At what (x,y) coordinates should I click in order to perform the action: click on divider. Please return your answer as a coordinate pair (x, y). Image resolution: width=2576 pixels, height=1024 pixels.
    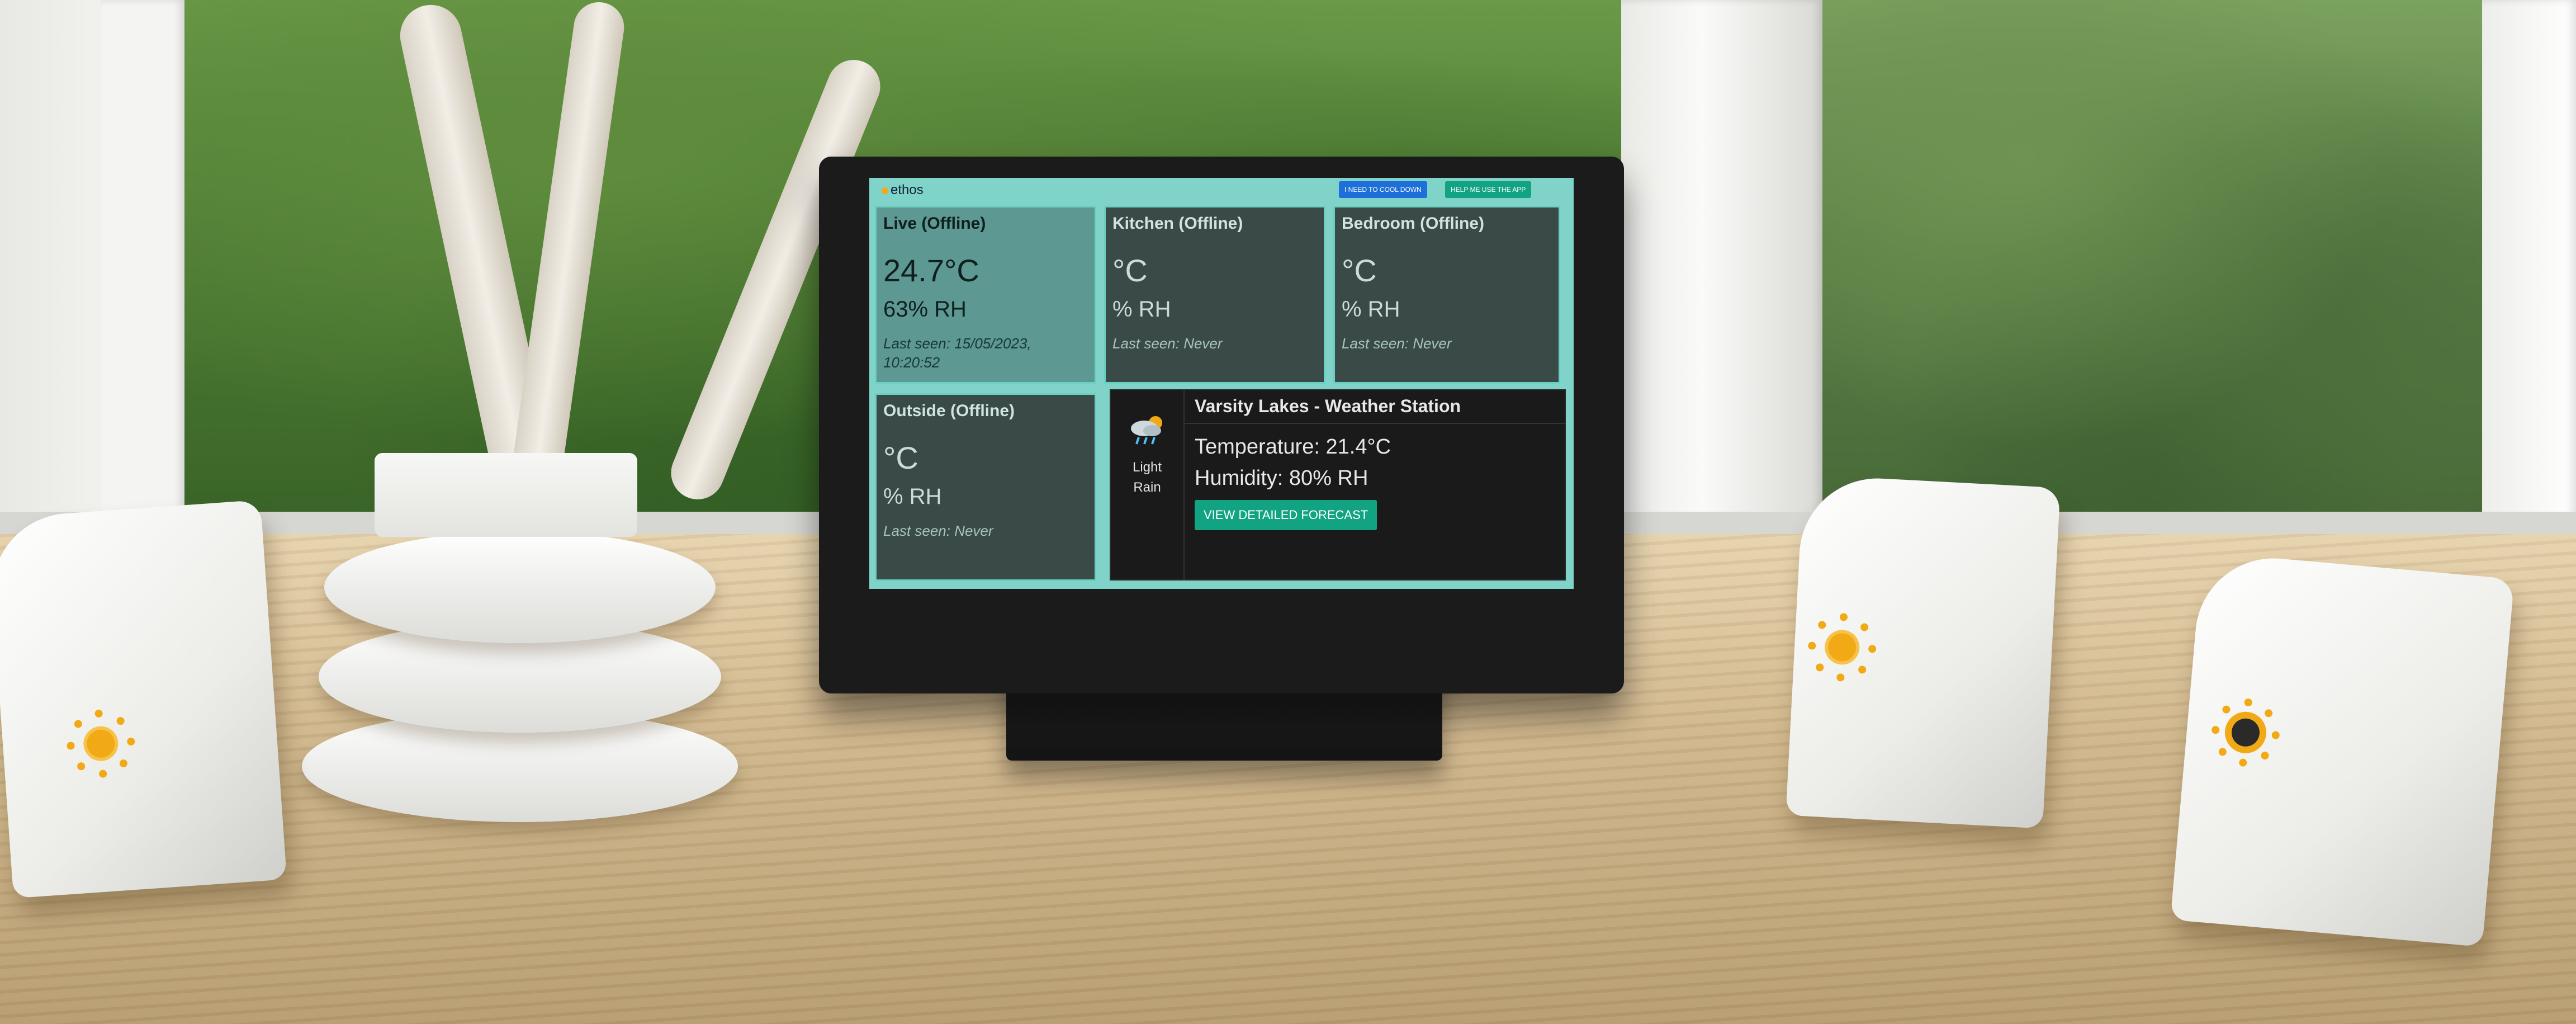
    Looking at the image, I should click on (1374, 423).